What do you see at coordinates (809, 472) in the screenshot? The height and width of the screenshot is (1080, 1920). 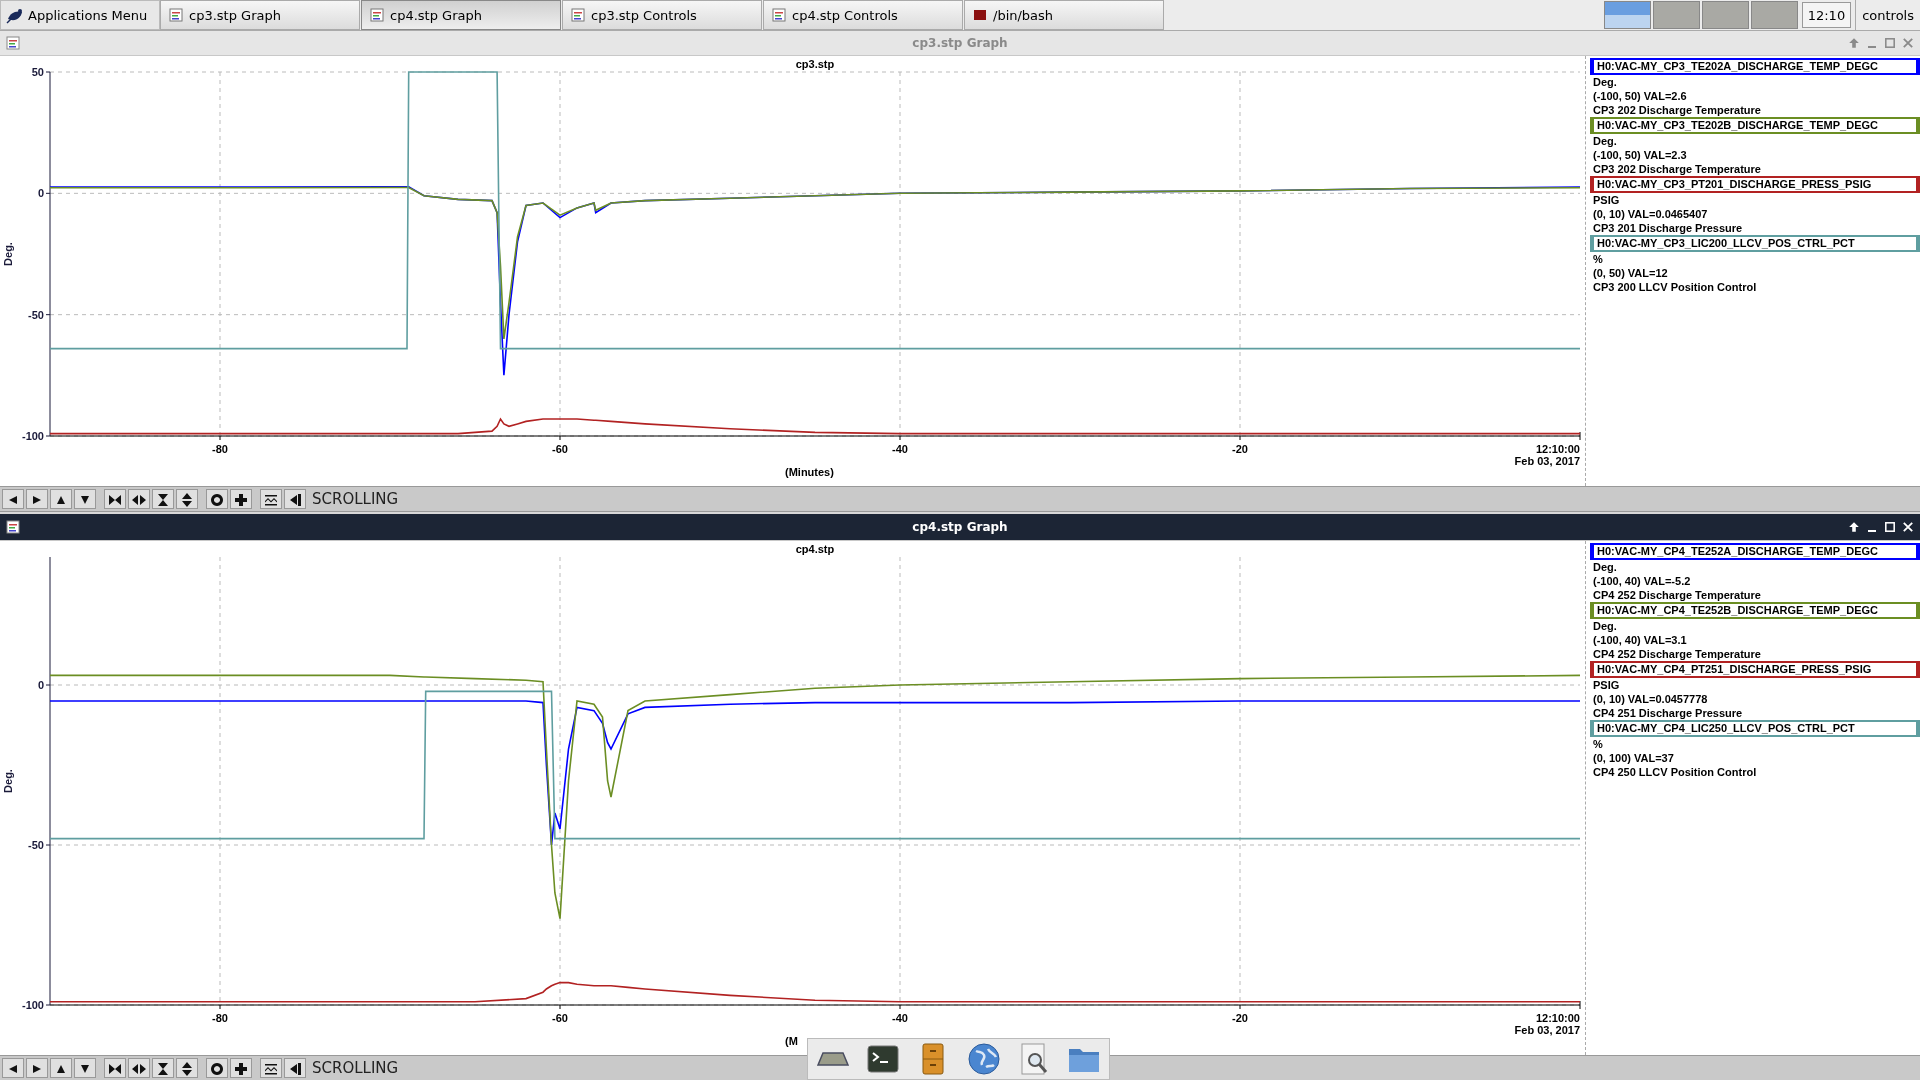 I see `x-axis-title: (Minutes)` at bounding box center [809, 472].